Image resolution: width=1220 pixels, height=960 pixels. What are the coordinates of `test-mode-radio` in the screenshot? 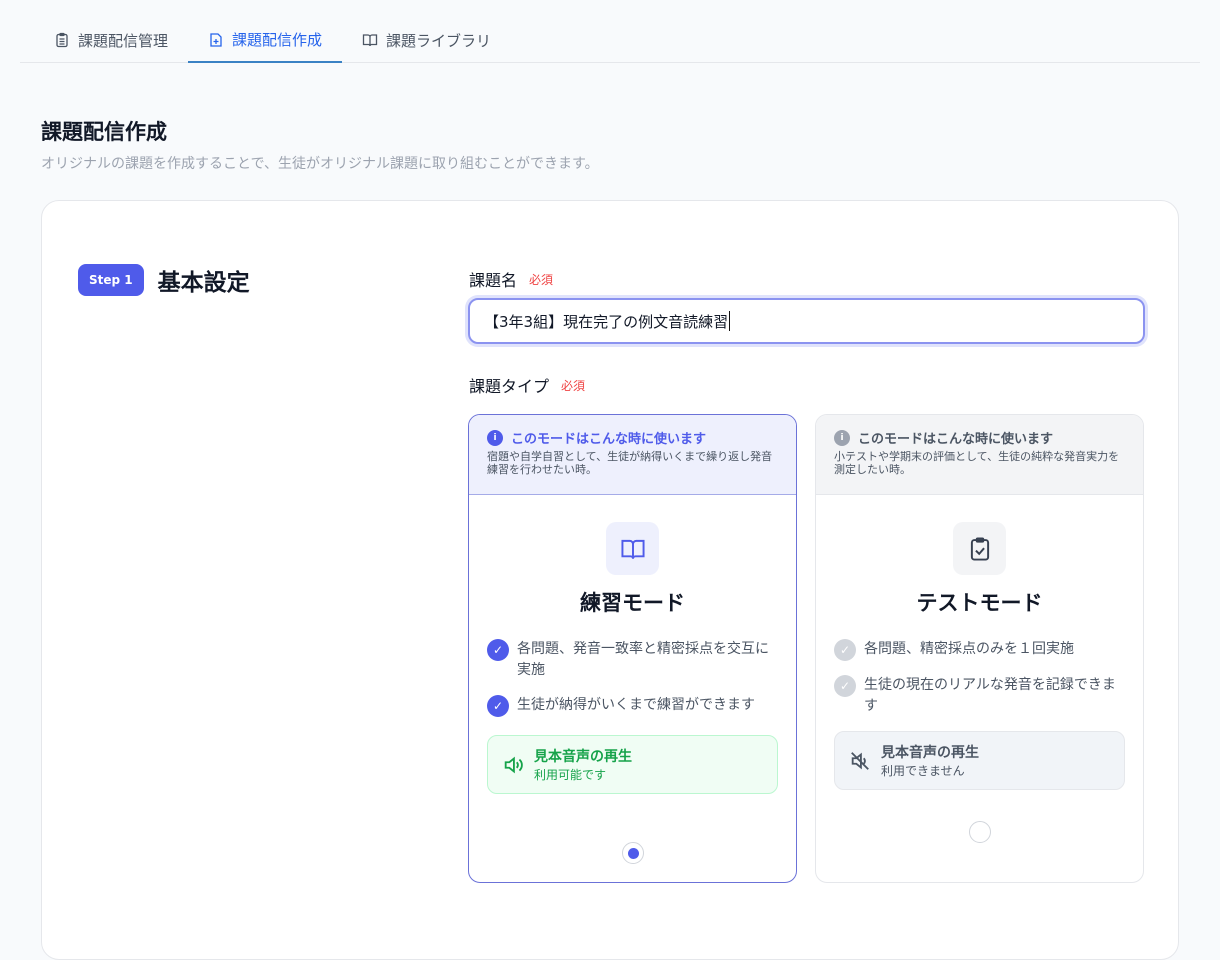 It's located at (980, 832).